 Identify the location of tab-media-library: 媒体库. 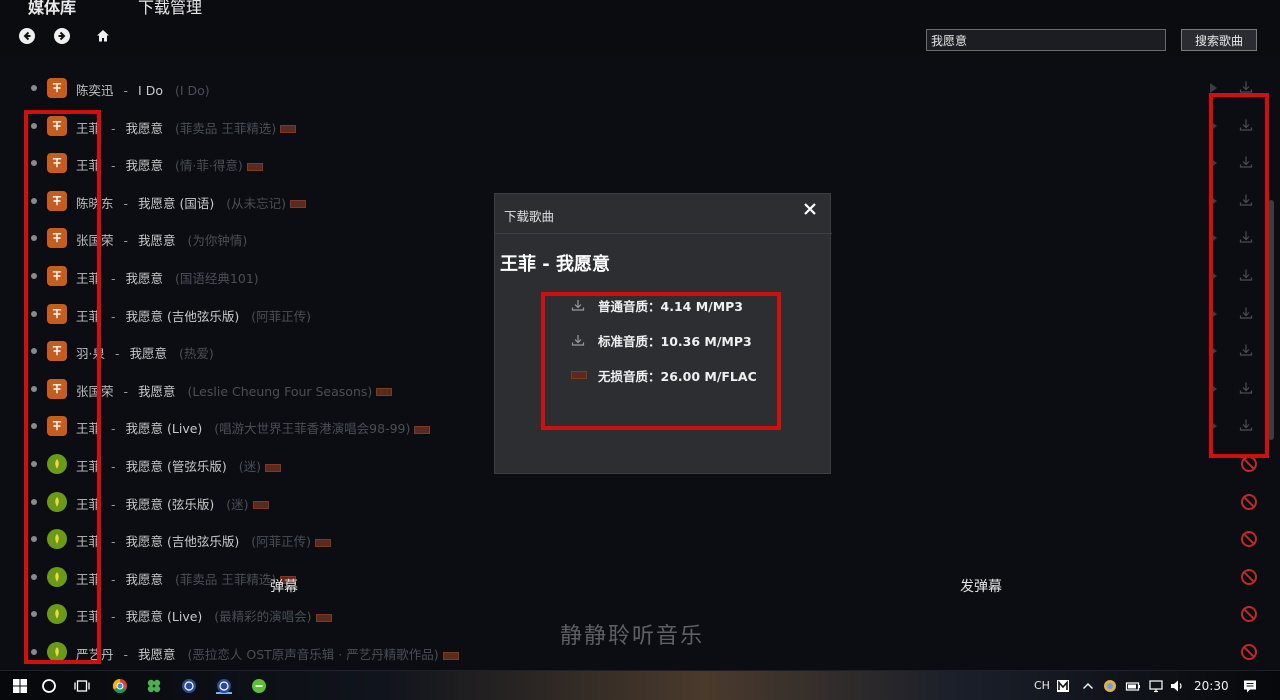
(52, 9).